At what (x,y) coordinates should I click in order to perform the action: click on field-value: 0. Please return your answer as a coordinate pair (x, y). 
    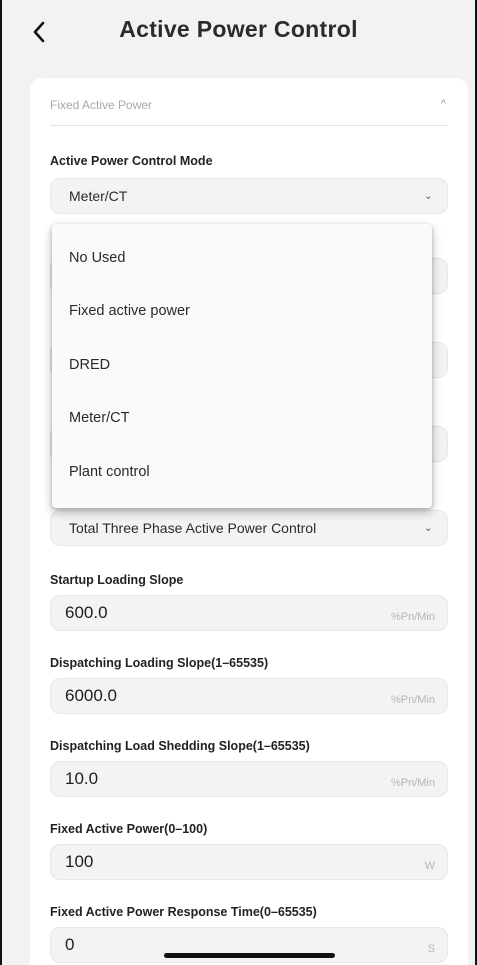
    Looking at the image, I should click on (70, 944).